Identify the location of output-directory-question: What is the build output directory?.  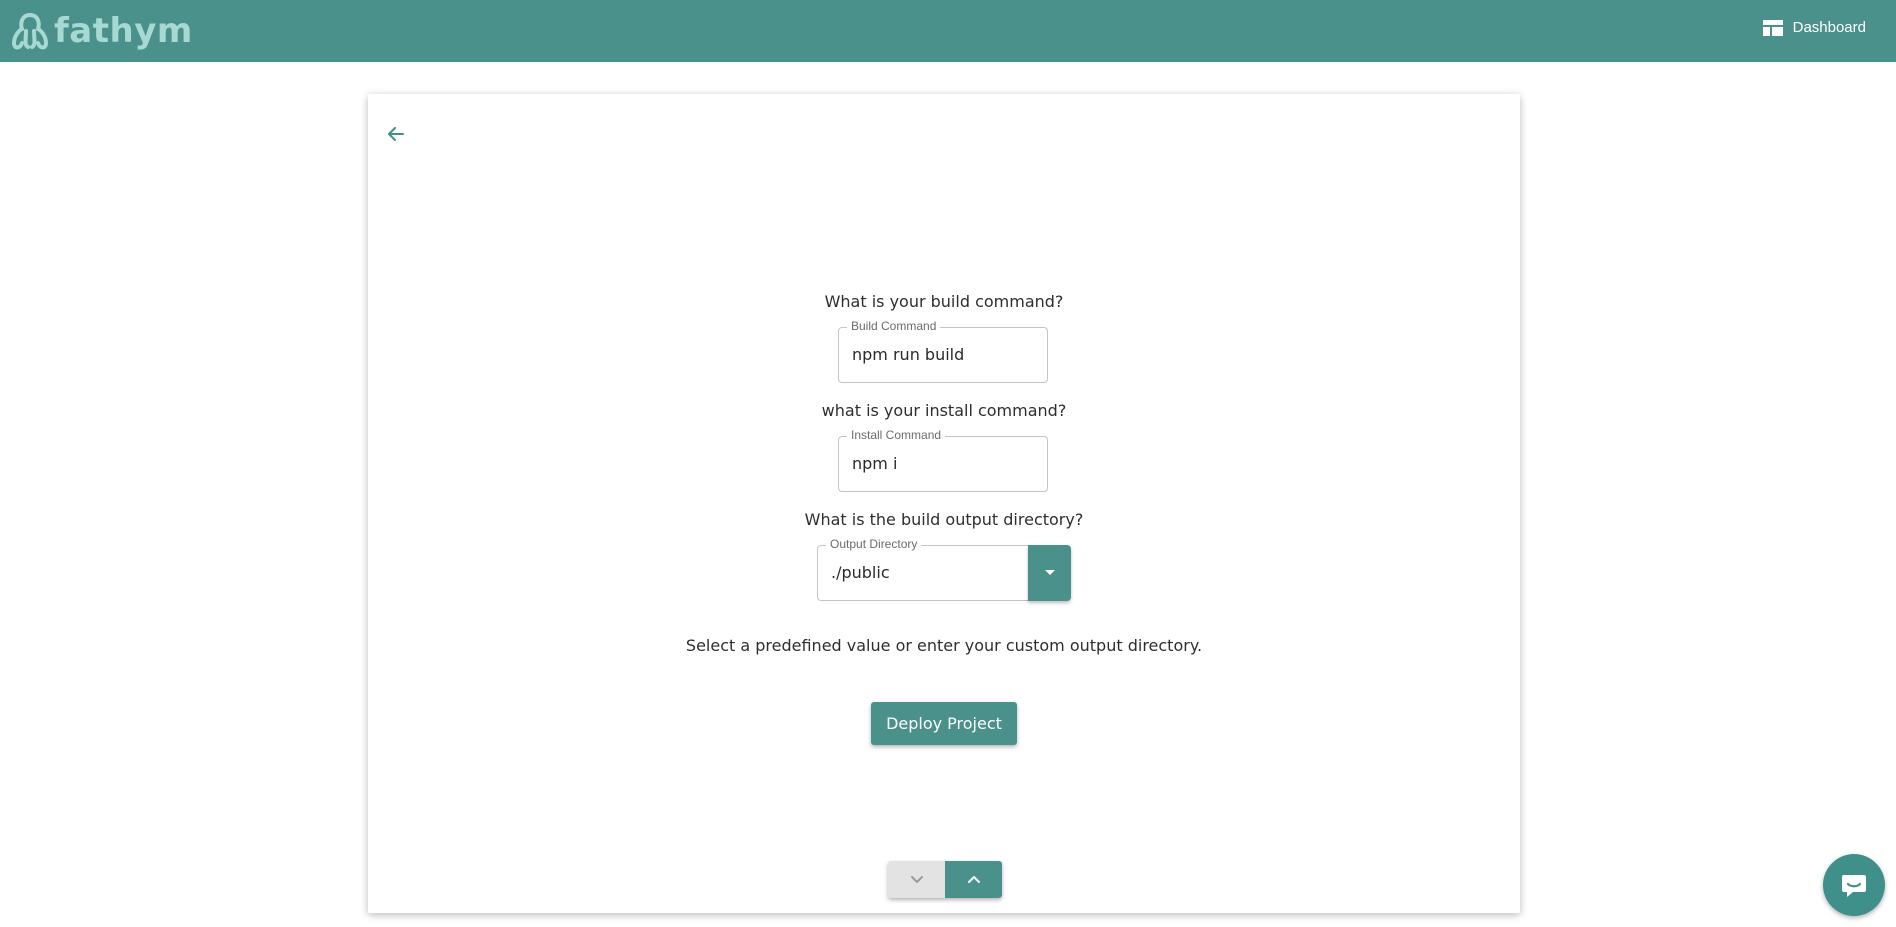
(944, 519).